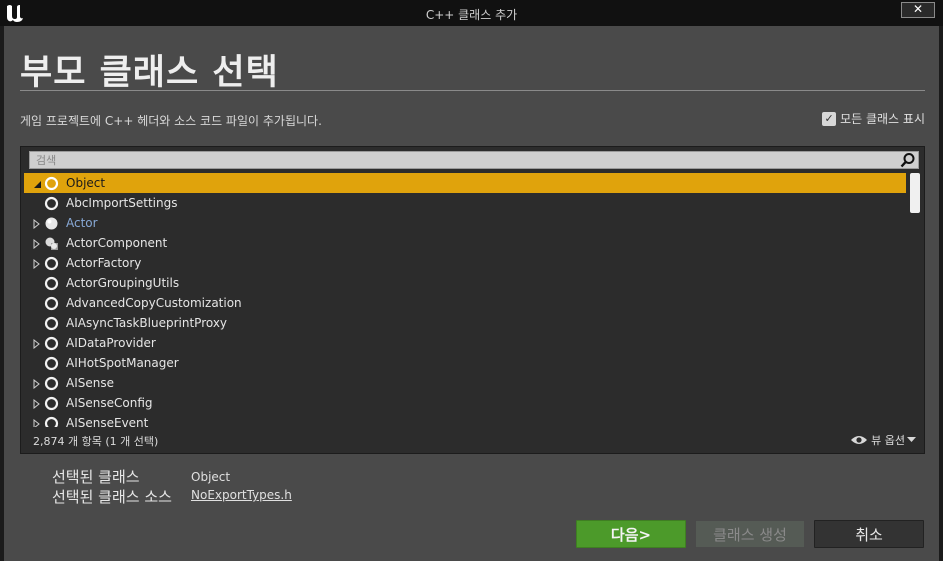  Describe the element at coordinates (869, 534) in the screenshot. I see `cancel-button: 취소` at that location.